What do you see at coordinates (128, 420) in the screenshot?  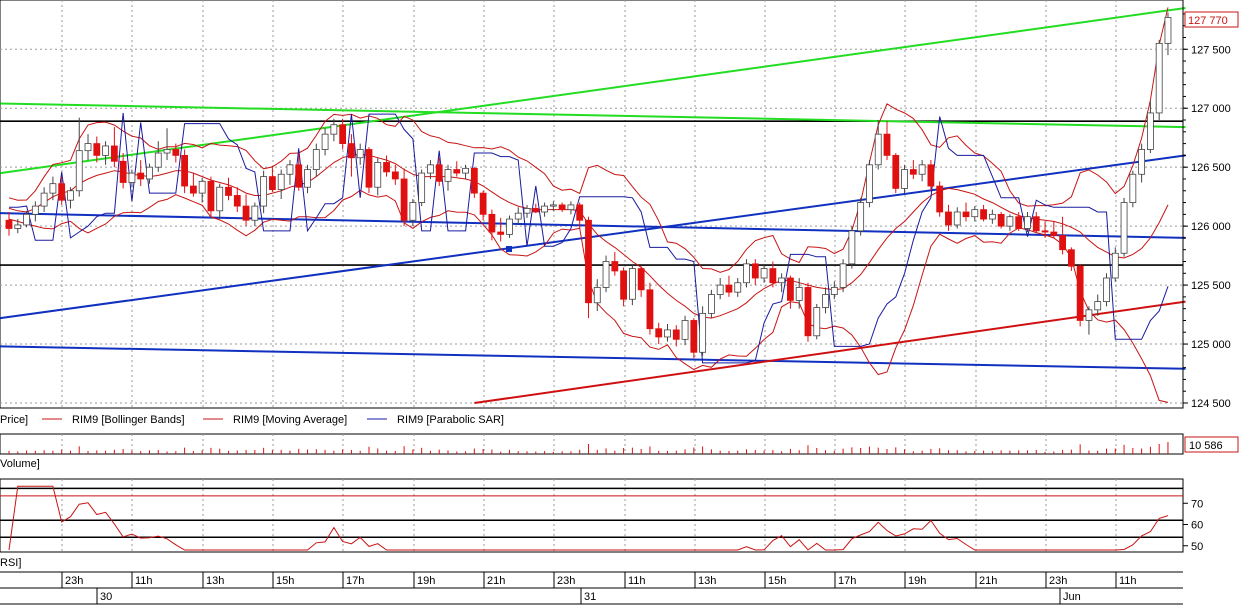 I see `legend-bollinger-label: RIM9 [Bollinger Bands]` at bounding box center [128, 420].